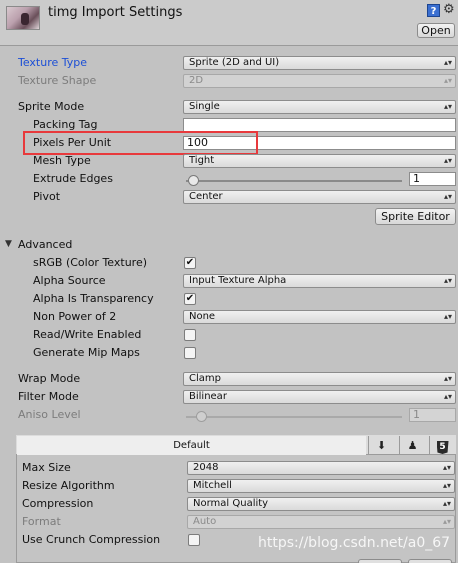  I want to click on non-power-of-2-value: None, so click(202, 316).